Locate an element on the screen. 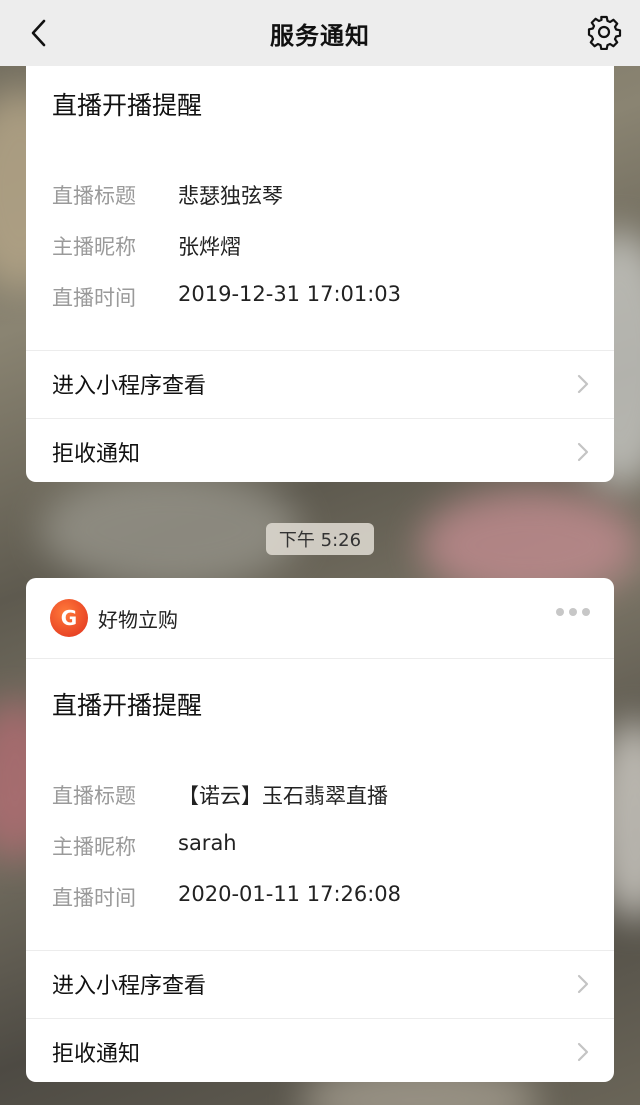  chevron-left-icon is located at coordinates (40, 33).